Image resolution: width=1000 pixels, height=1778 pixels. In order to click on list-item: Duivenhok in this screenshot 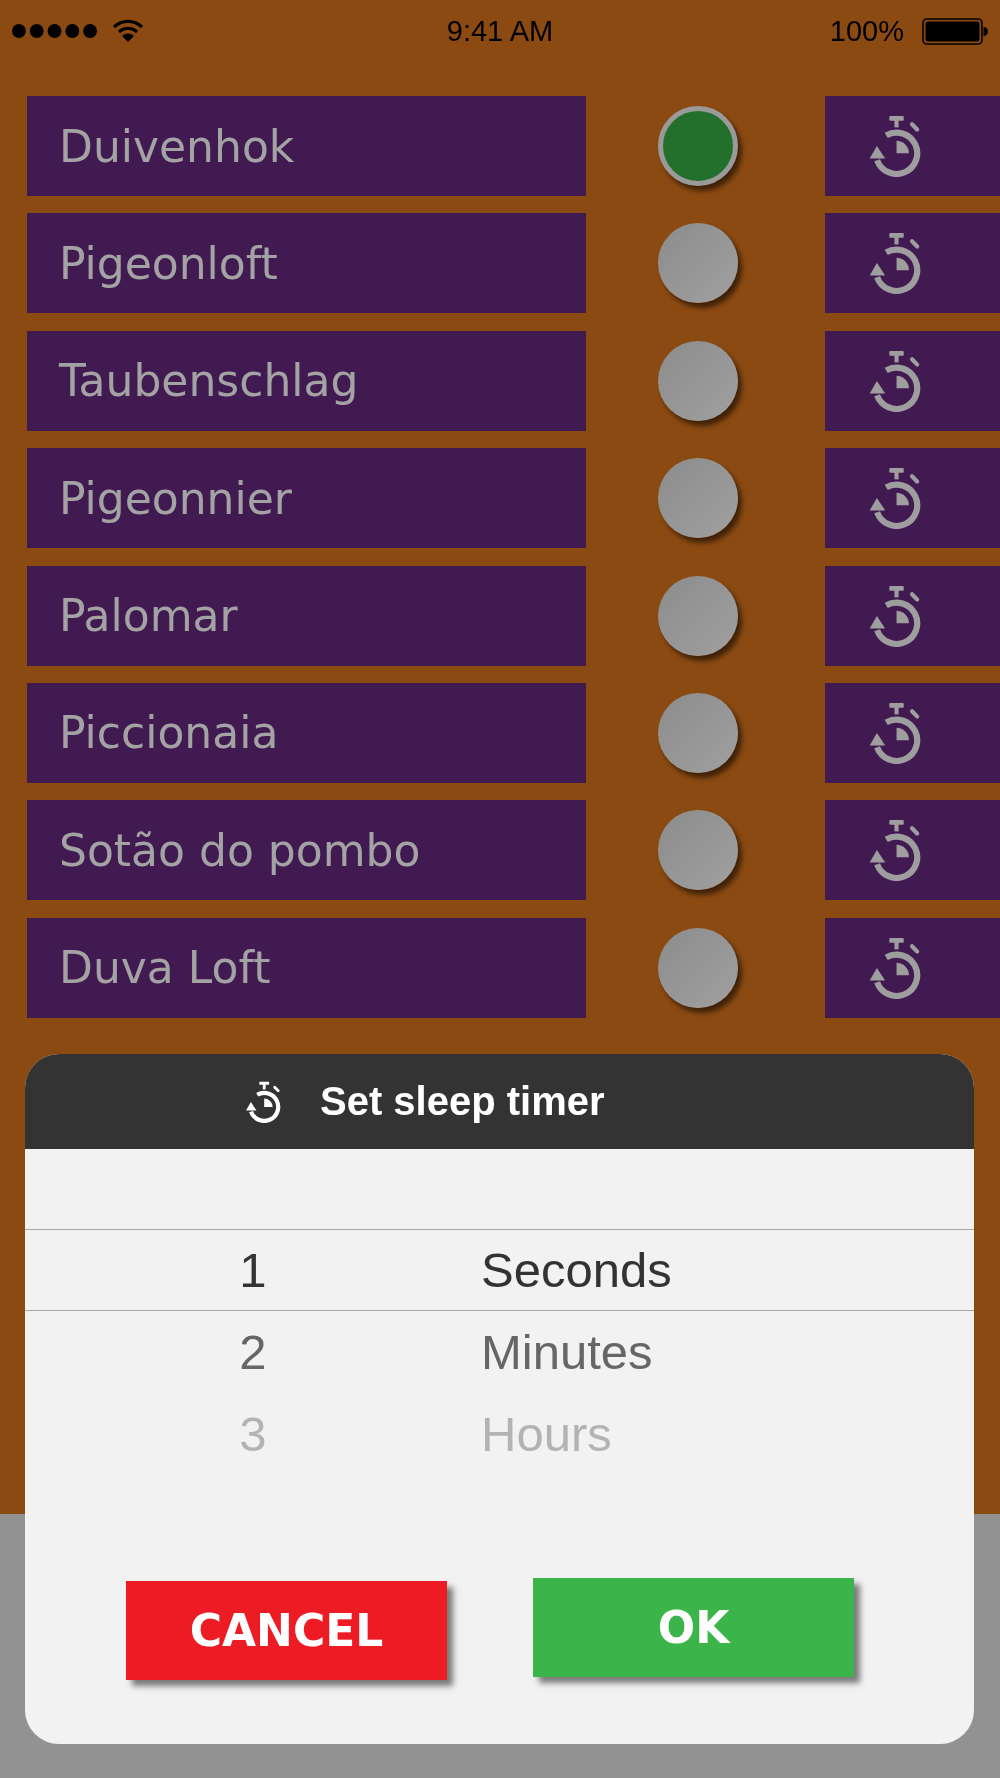, I will do `click(306, 146)`.